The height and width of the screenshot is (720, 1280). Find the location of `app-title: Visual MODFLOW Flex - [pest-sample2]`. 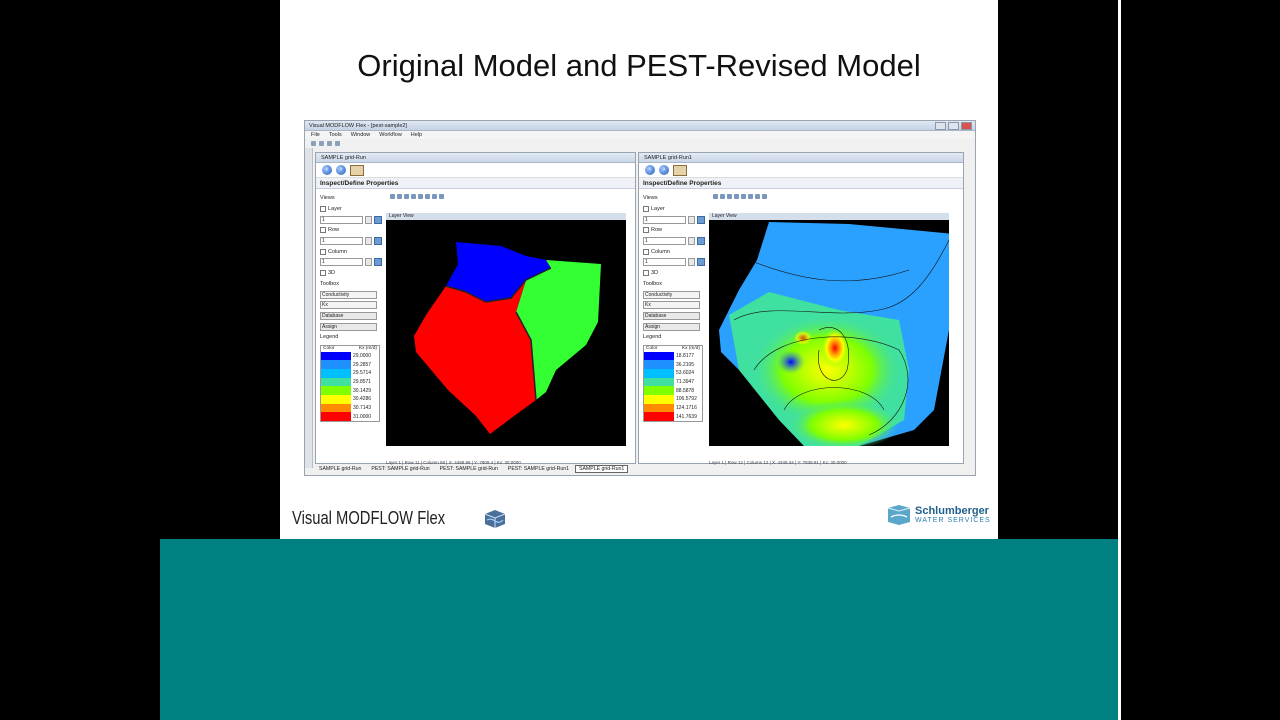

app-title: Visual MODFLOW Flex - [pest-sample2] is located at coordinates (358, 125).